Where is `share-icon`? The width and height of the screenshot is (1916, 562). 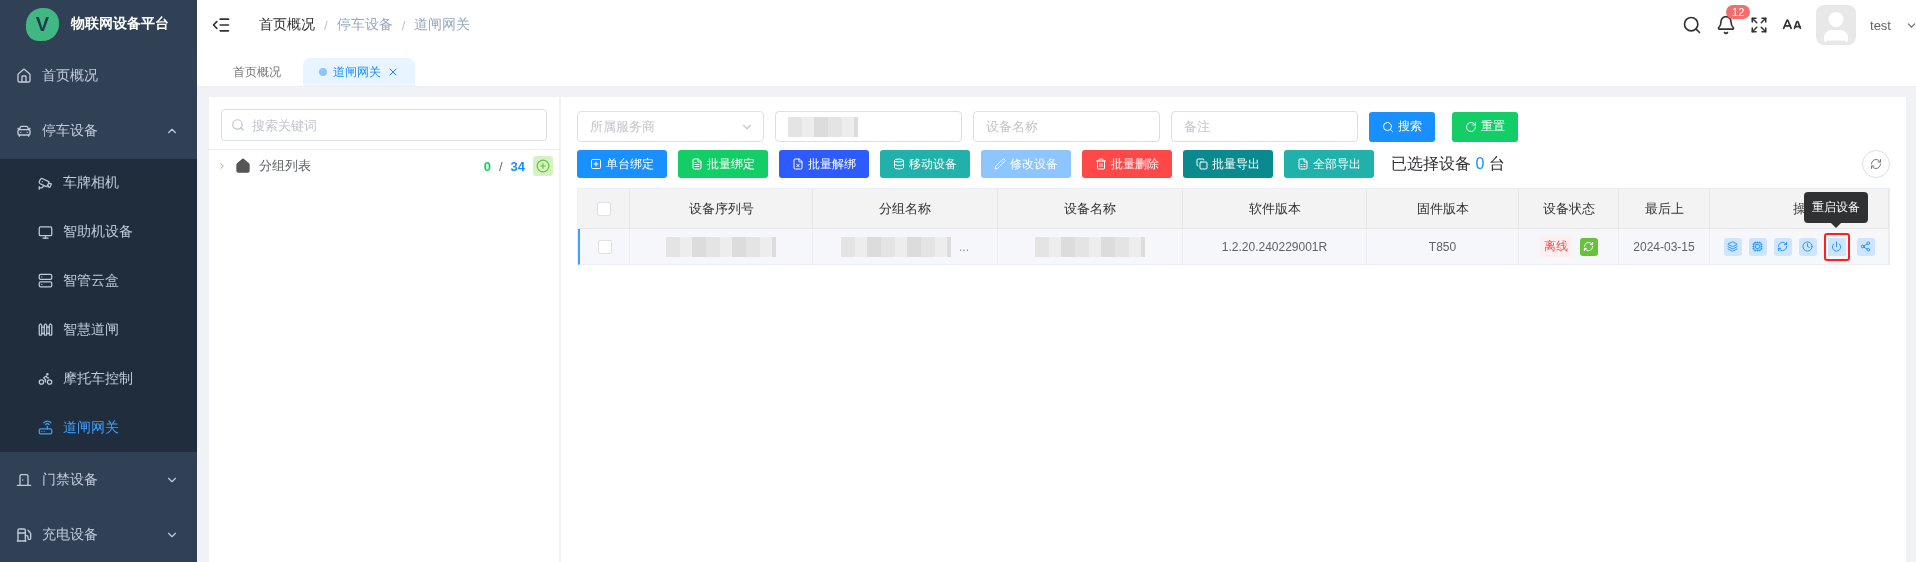
share-icon is located at coordinates (1865, 246).